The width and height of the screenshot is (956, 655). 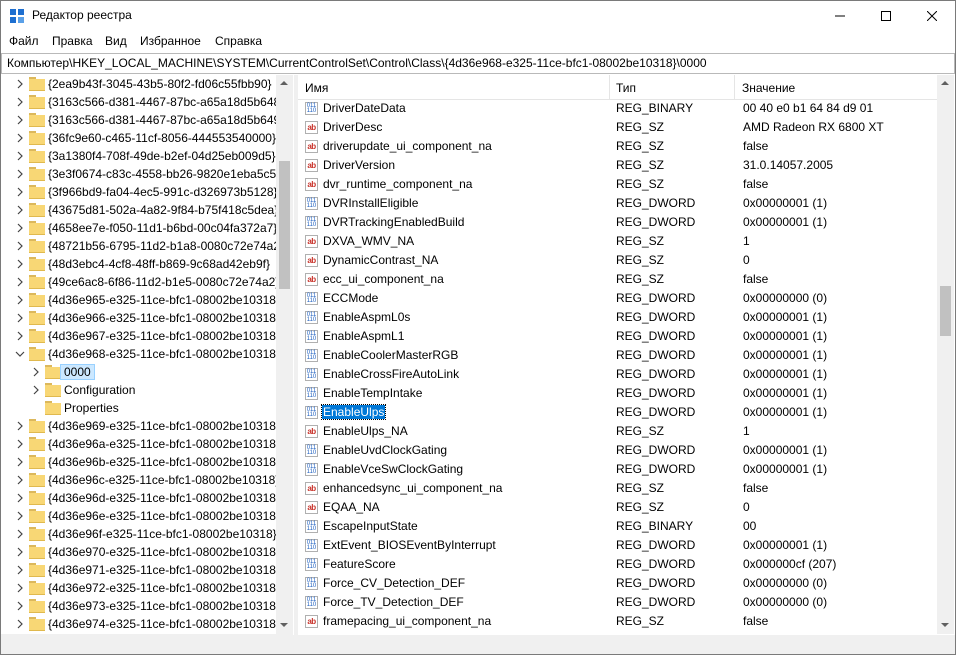 I want to click on value-row: ab dvr_runtime_component_na REG_SZ false, so click(x=617, y=184).